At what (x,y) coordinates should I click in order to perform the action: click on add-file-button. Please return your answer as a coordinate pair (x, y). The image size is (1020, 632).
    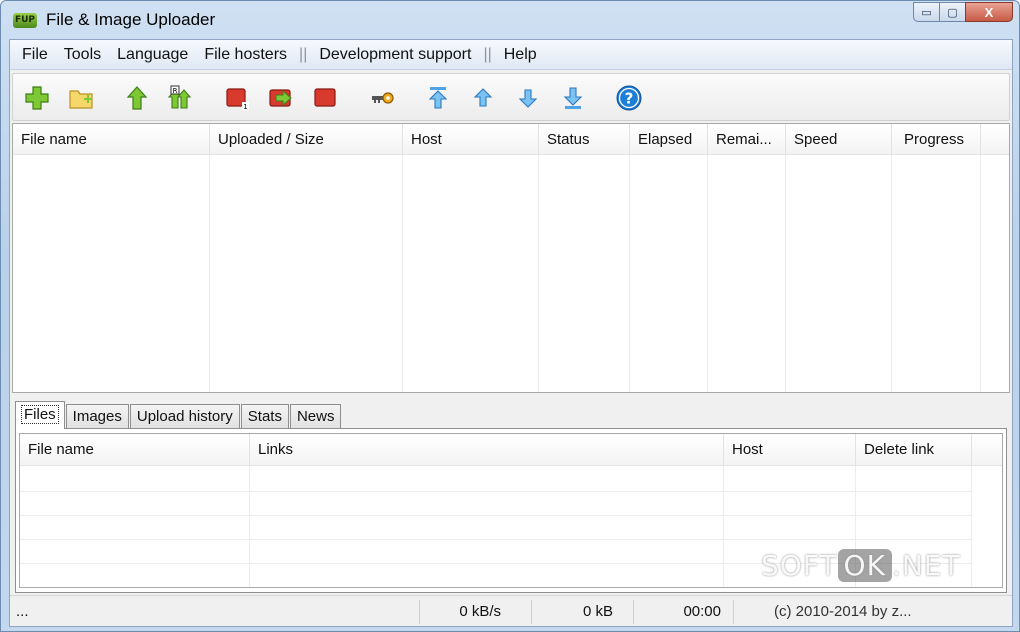
    Looking at the image, I should click on (37, 98).